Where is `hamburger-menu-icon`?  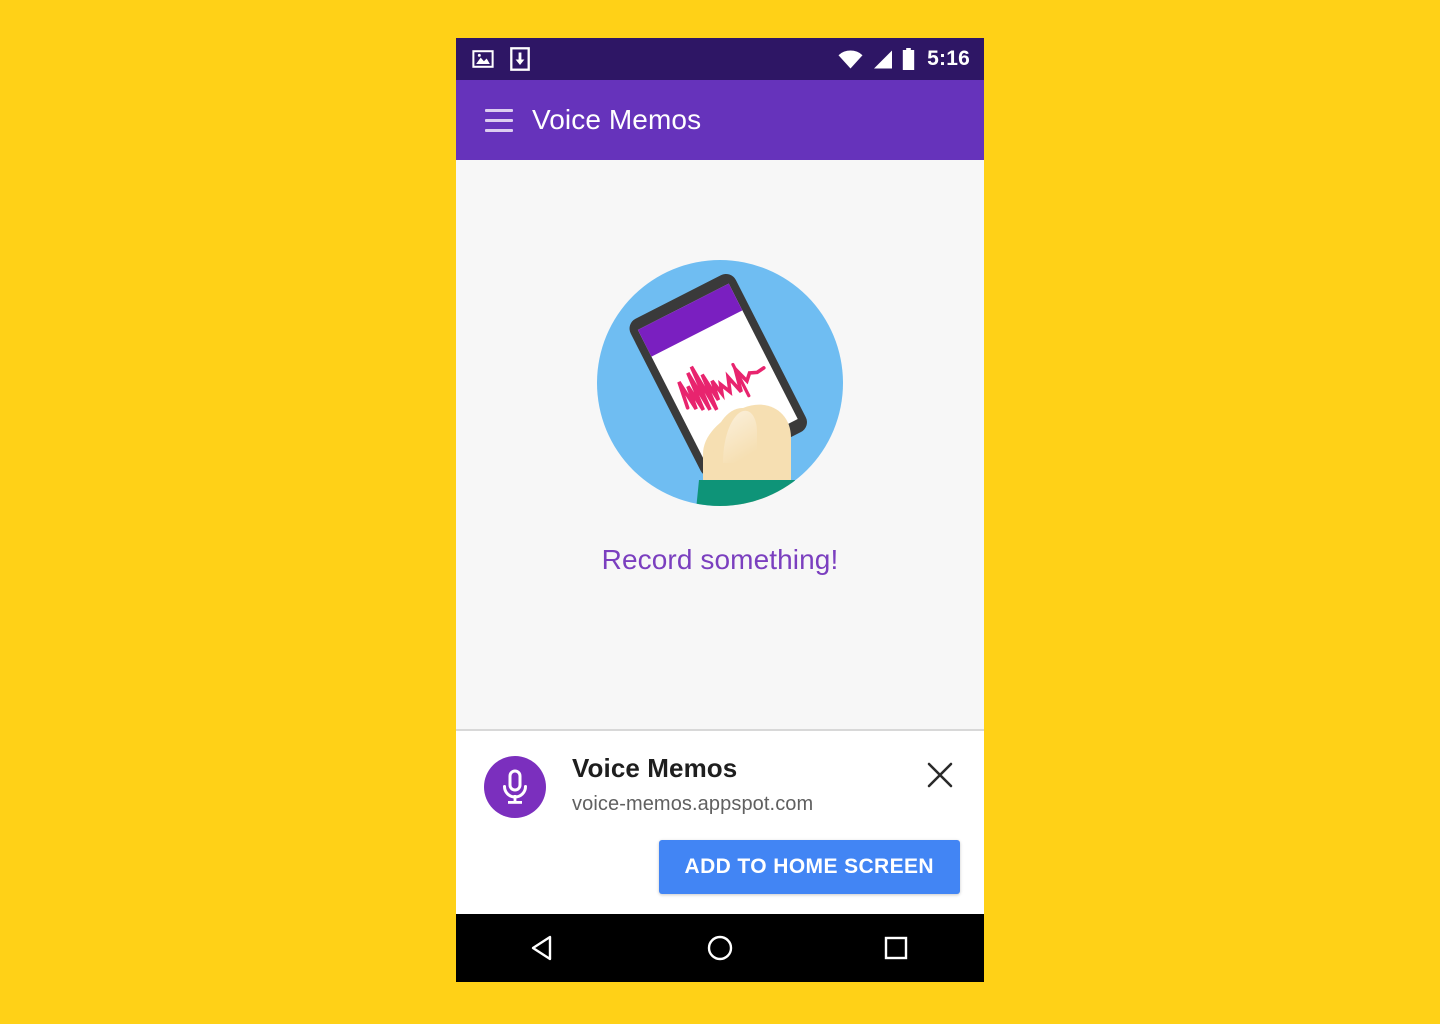 hamburger-menu-icon is located at coordinates (499, 120).